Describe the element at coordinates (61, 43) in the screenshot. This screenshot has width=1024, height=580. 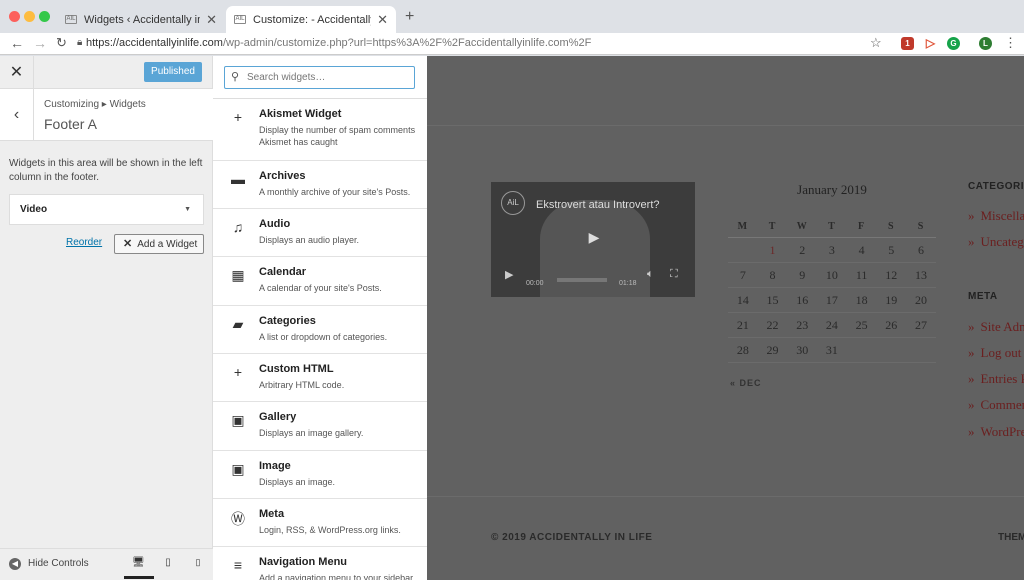
I see `reload-icon: ↻` at that location.